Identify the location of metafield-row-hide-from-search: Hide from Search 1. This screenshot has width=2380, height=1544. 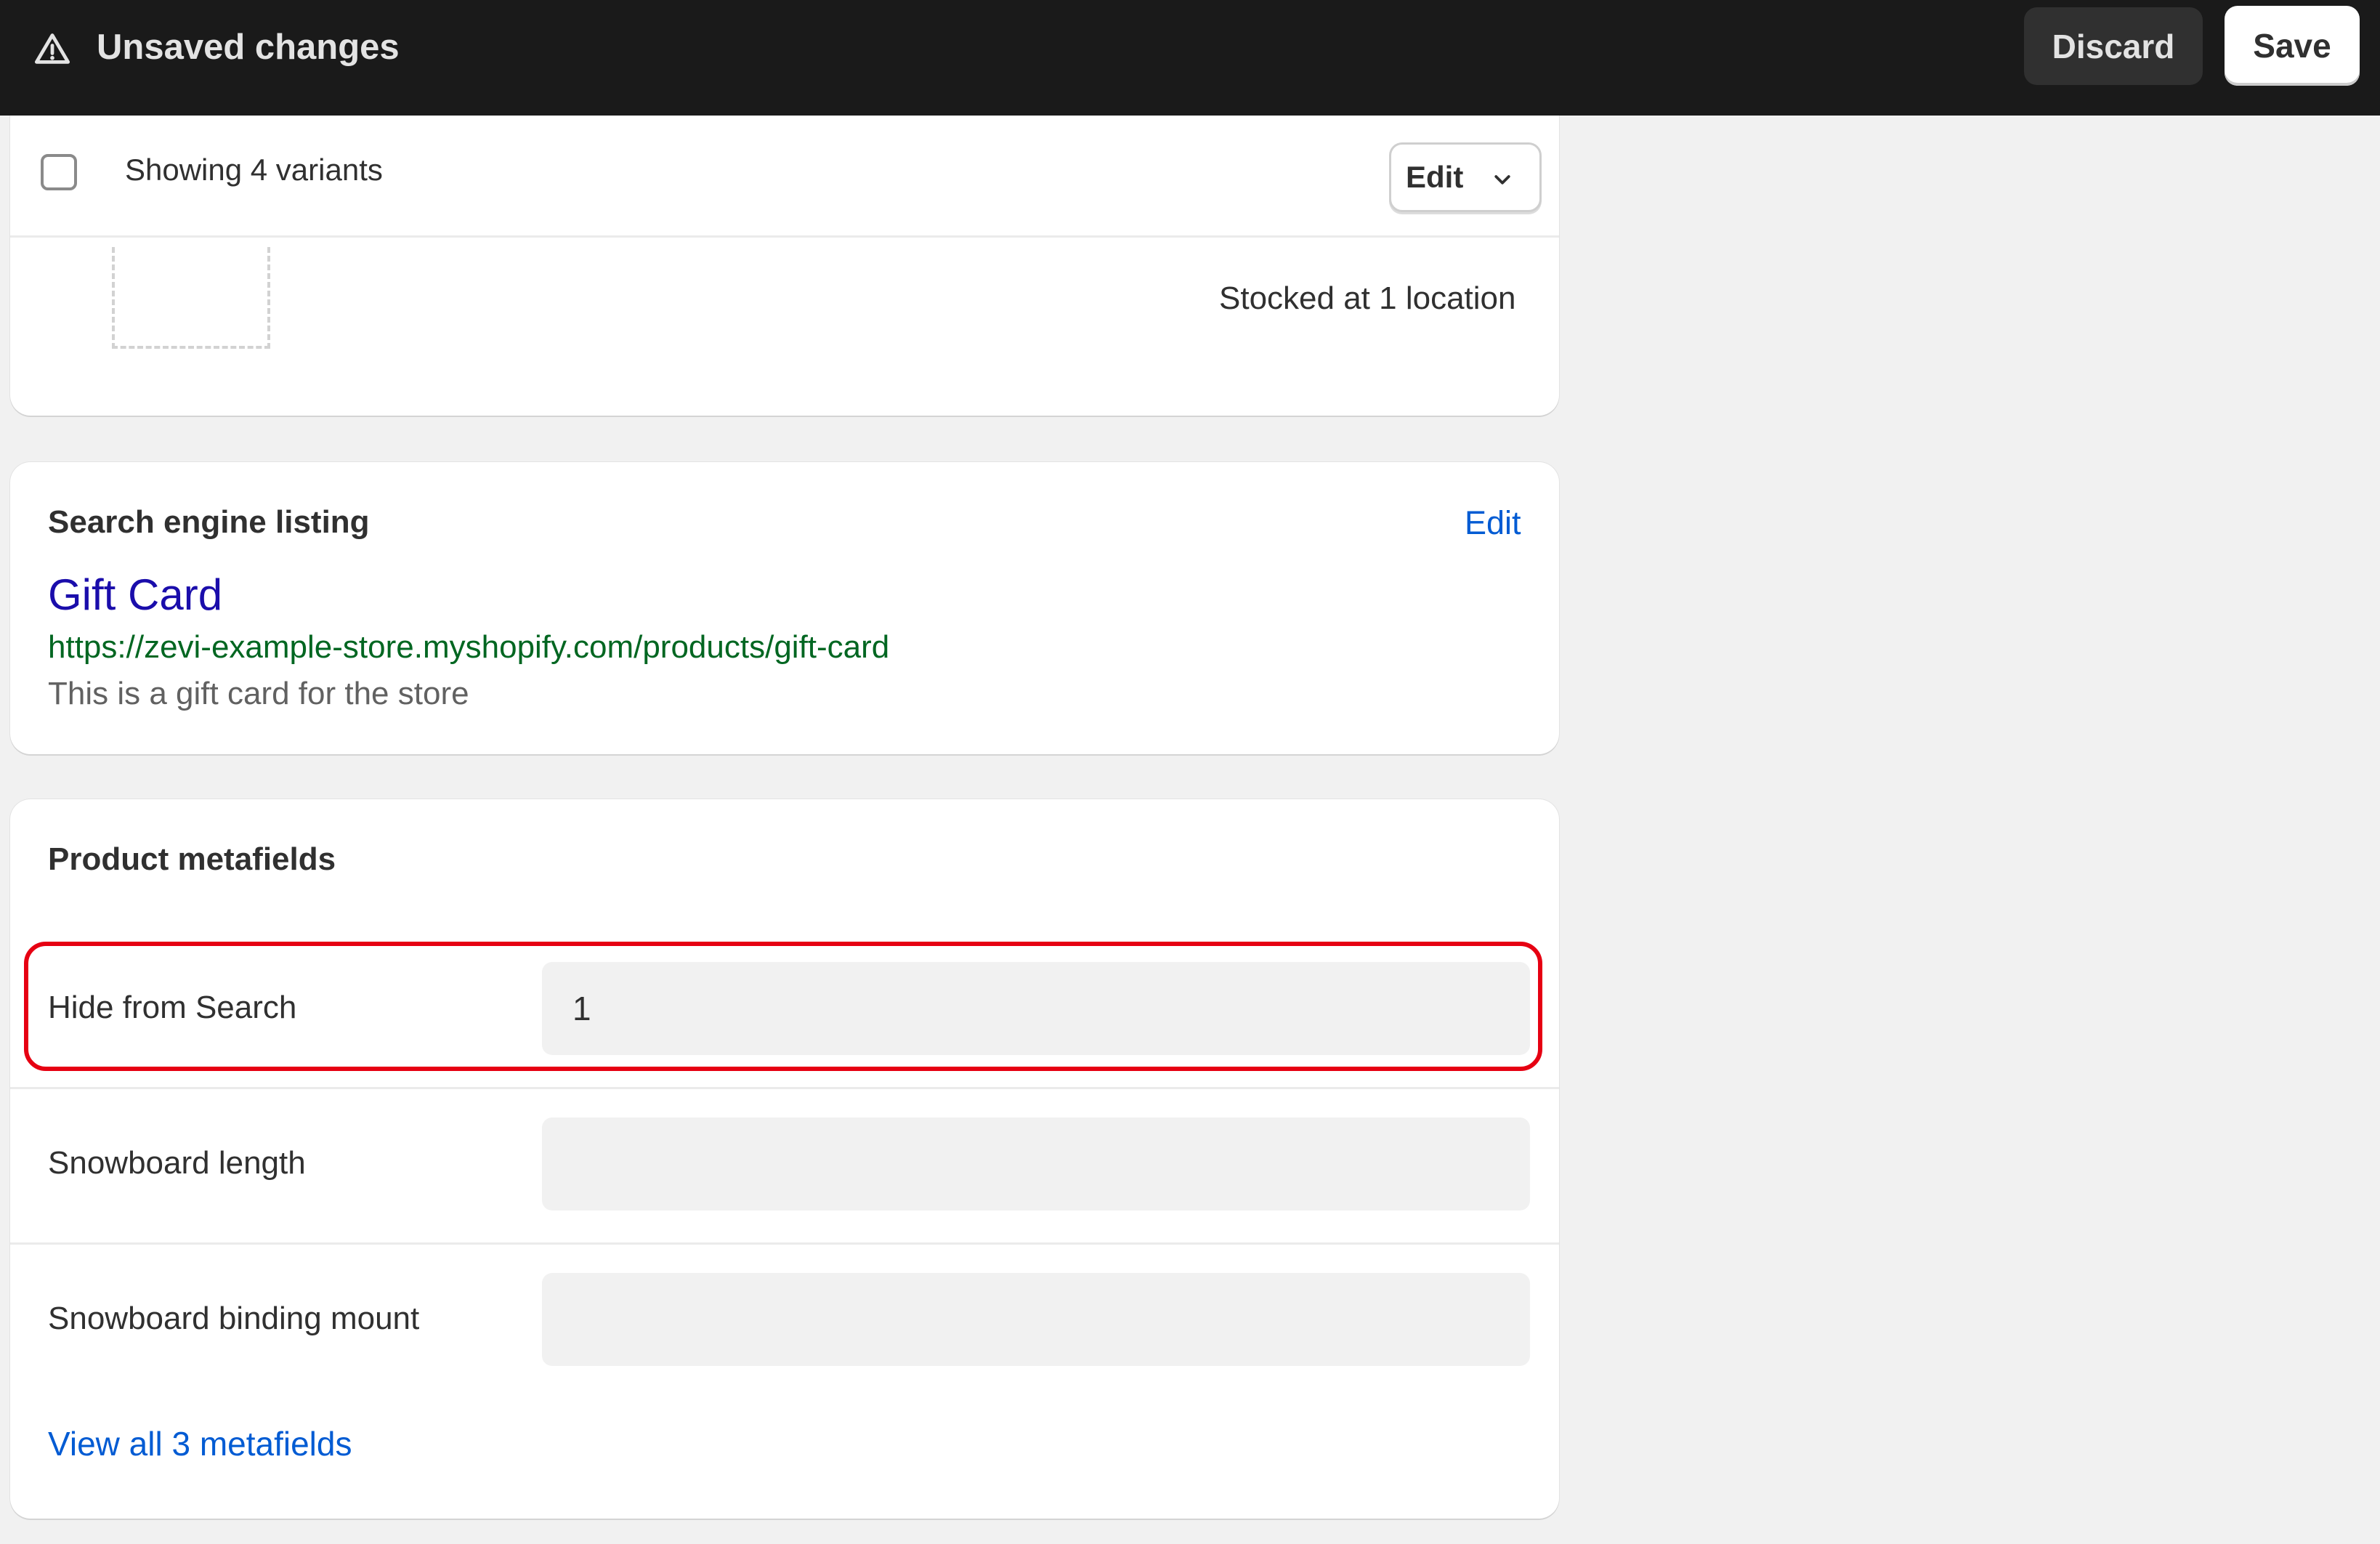
(784, 1010).